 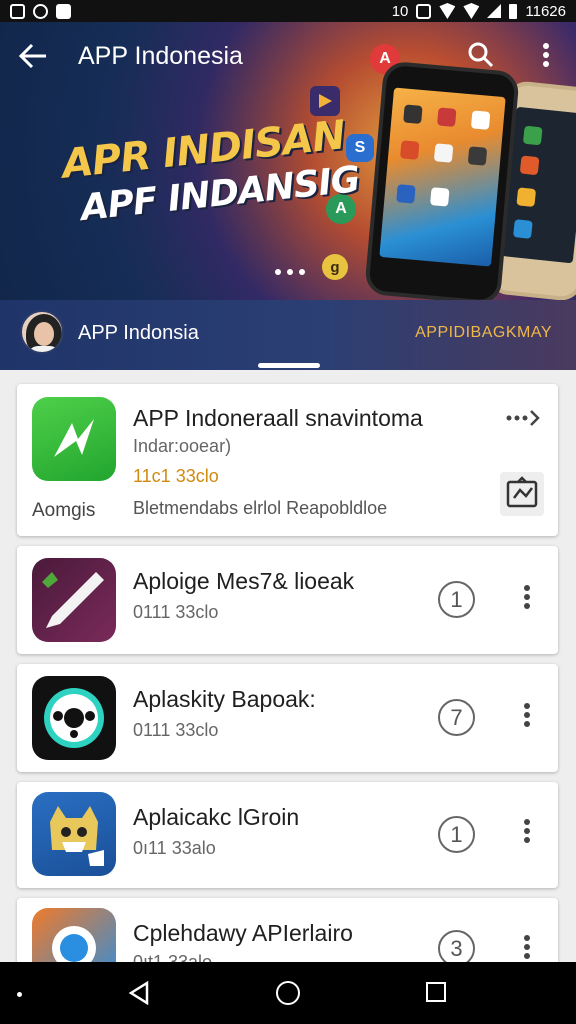 What do you see at coordinates (522, 494) in the screenshot?
I see `install-box-icon` at bounding box center [522, 494].